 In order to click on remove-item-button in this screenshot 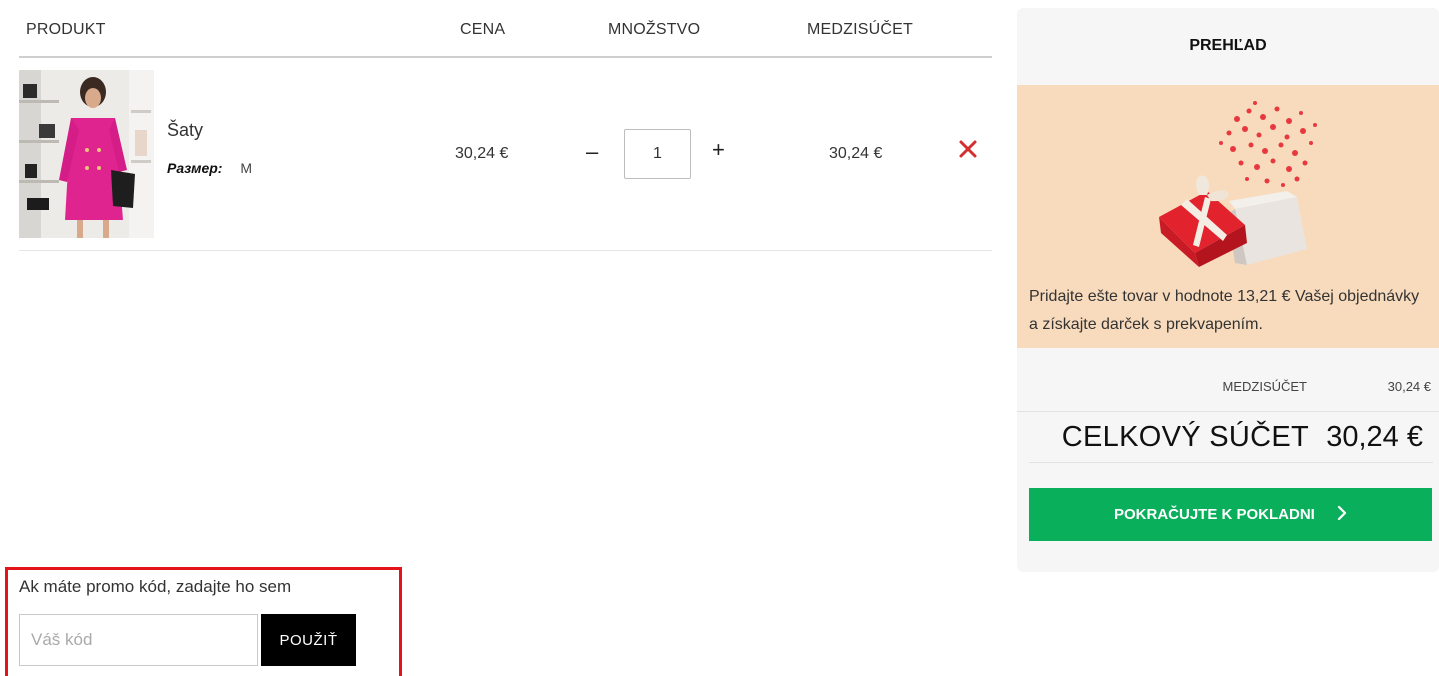, I will do `click(968, 149)`.